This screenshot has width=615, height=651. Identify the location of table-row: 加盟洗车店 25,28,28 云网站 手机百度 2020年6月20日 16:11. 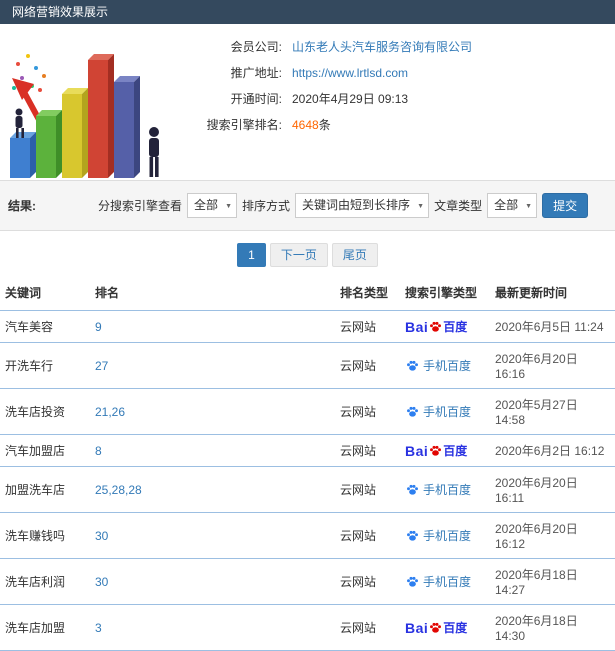
(307, 489).